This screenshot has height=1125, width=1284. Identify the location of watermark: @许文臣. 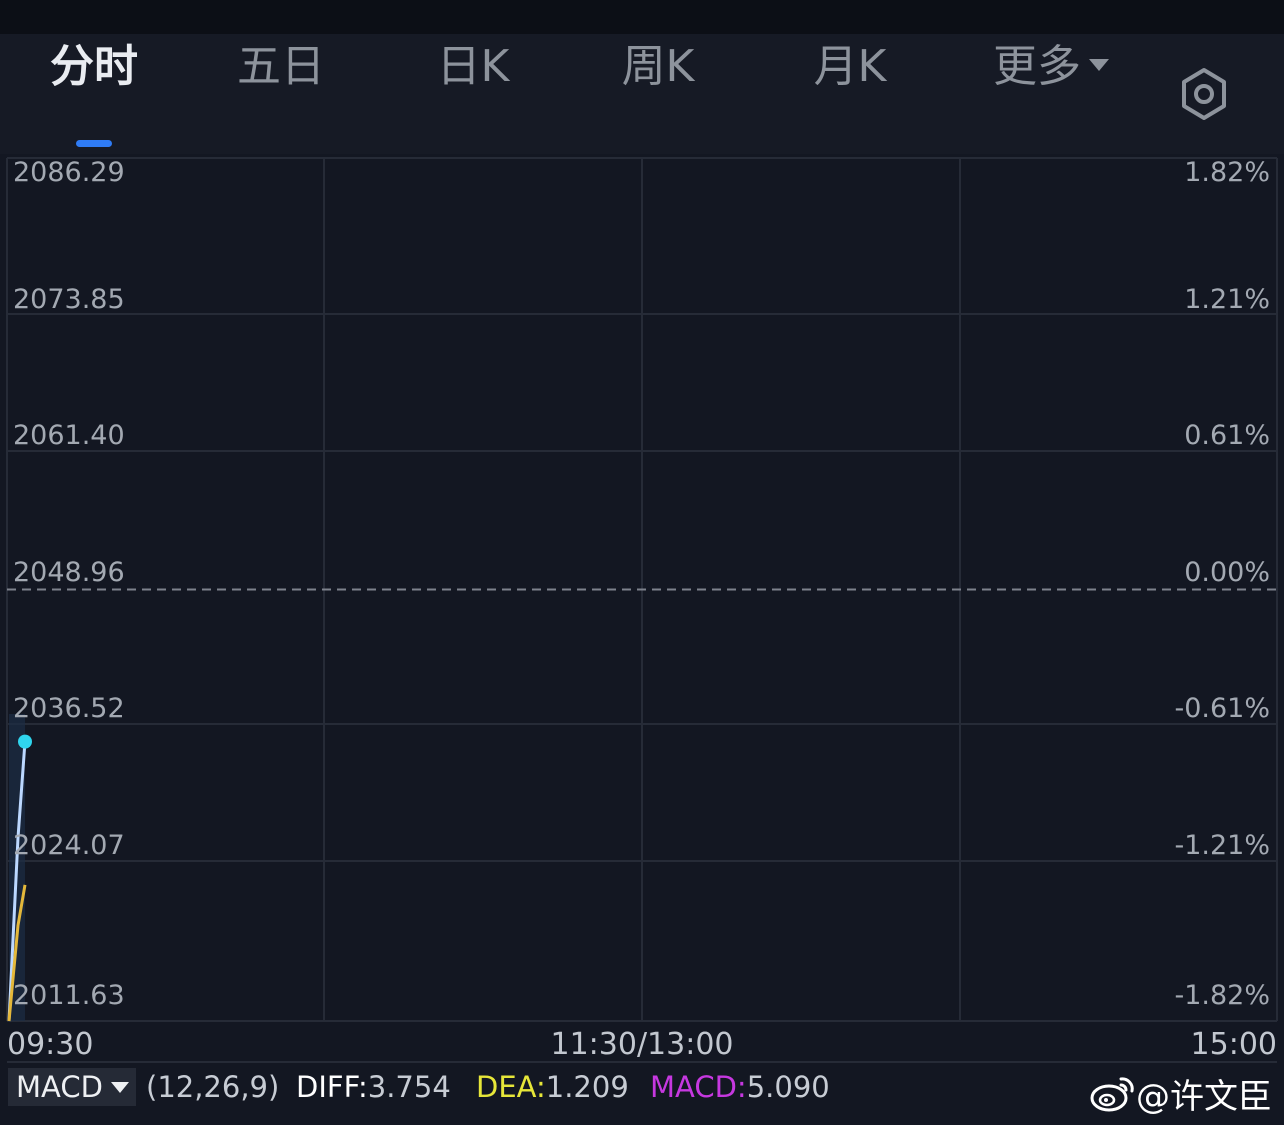
(1181, 1093).